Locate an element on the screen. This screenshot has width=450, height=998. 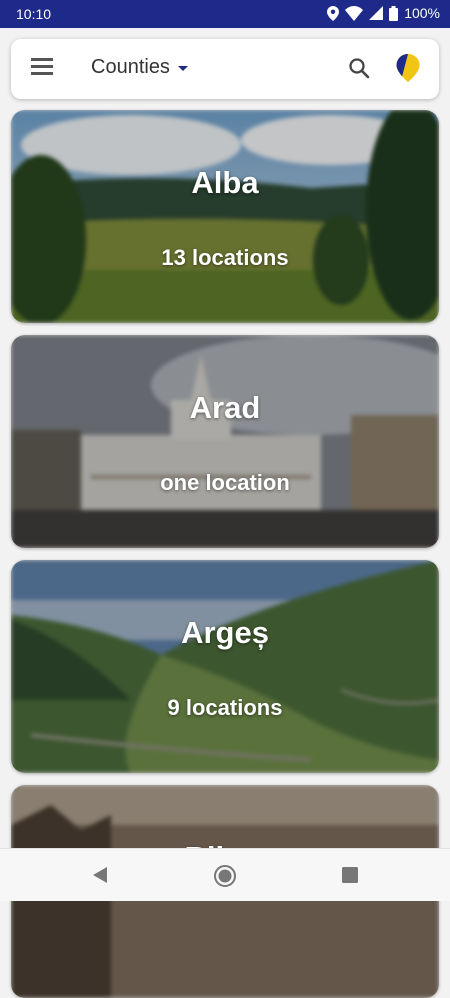
signal-icon is located at coordinates (376, 13).